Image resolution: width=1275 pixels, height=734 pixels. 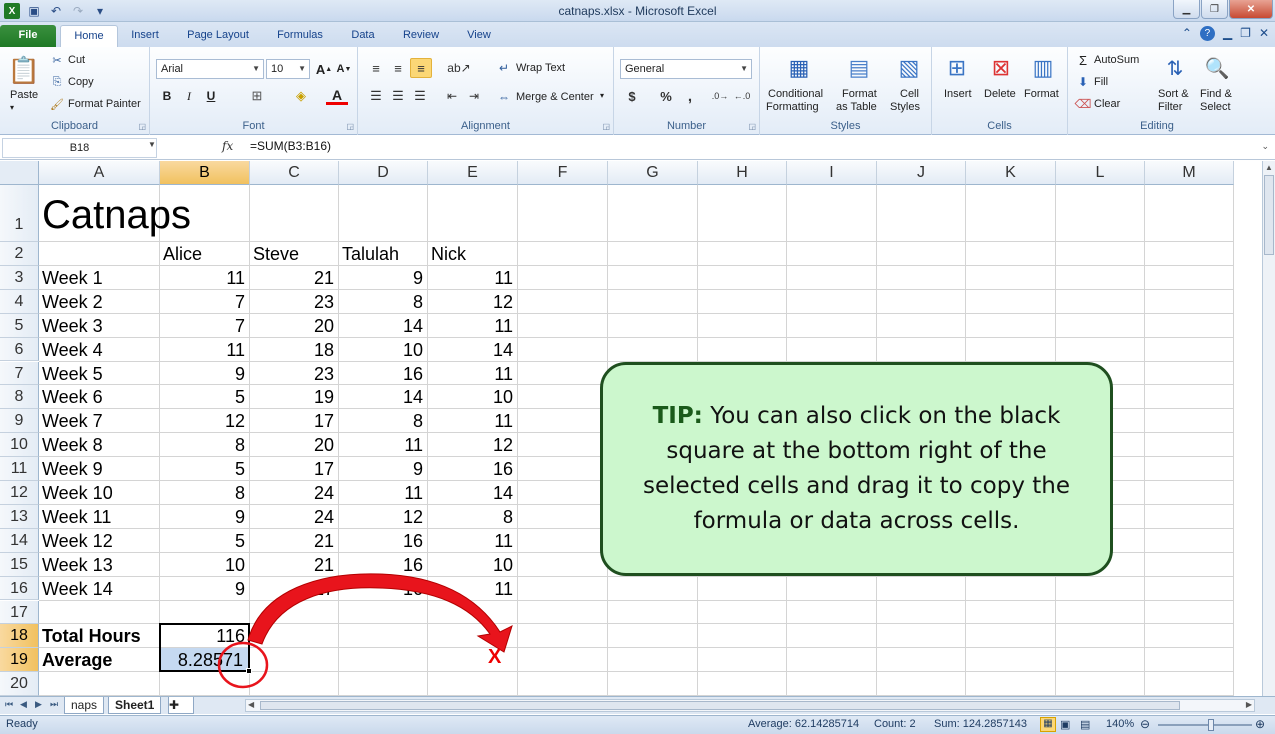 What do you see at coordinates (57, 82) in the screenshot?
I see `copy-icon: ⎘` at bounding box center [57, 82].